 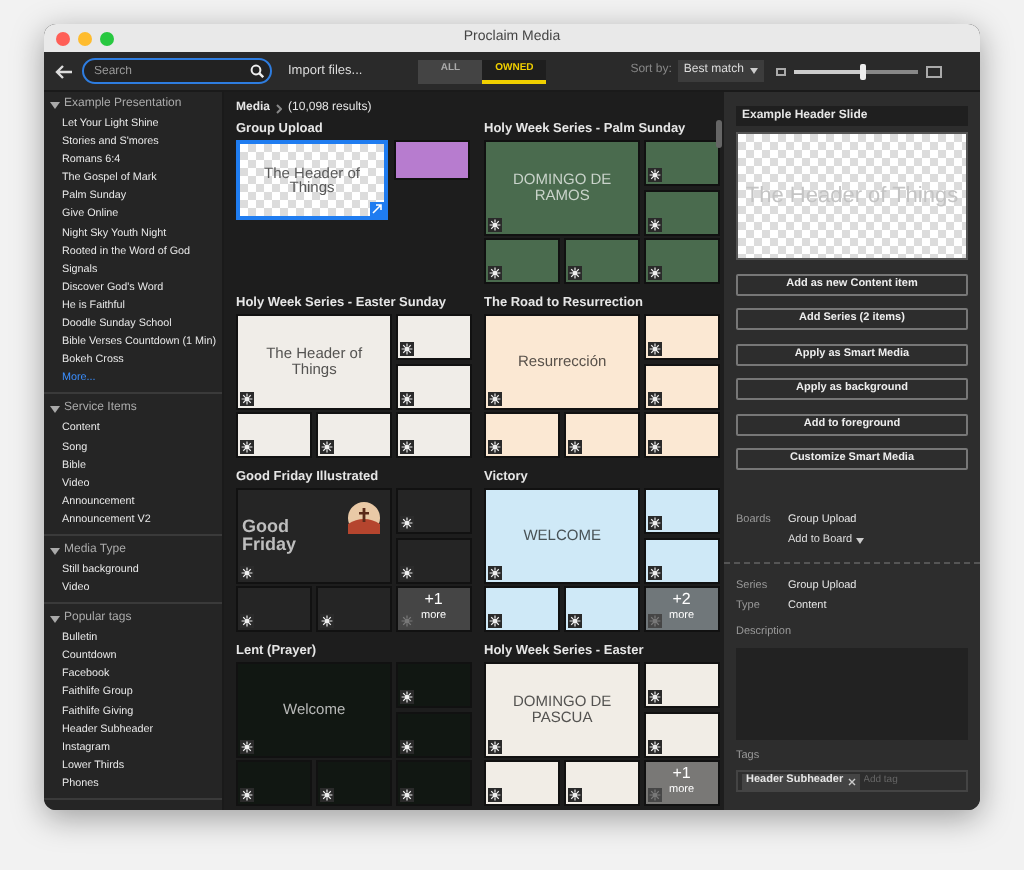 What do you see at coordinates (681, 600) in the screenshot?
I see `more-count: +2` at bounding box center [681, 600].